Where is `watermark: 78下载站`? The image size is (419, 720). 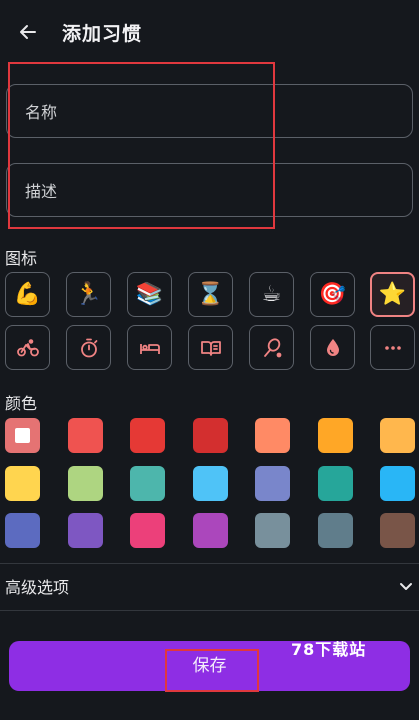
watermark: 78下载站 is located at coordinates (329, 649).